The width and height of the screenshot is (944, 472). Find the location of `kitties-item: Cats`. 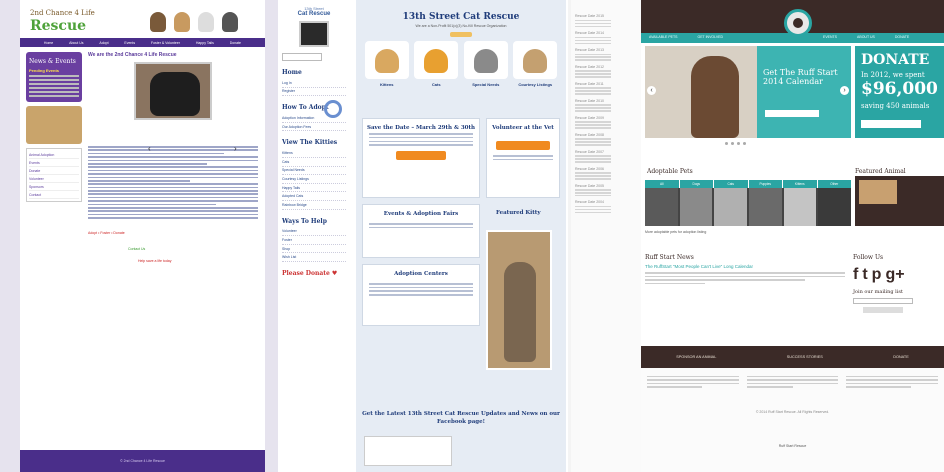

kitties-item: Cats is located at coordinates (314, 162).